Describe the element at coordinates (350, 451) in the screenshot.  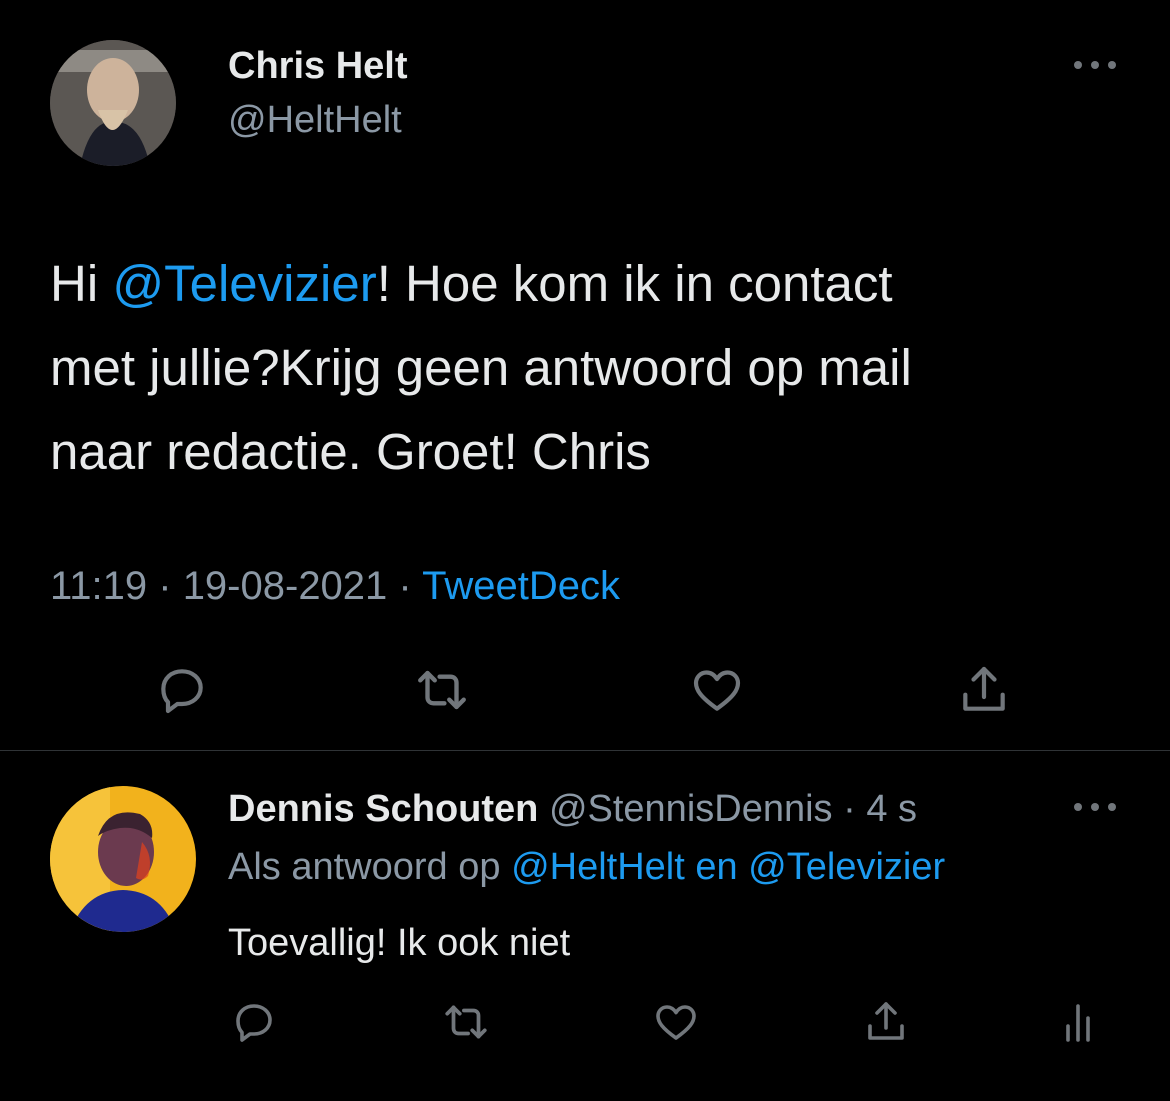
I see `tweet-line-3: naar redactie. Groet! Chris` at that location.